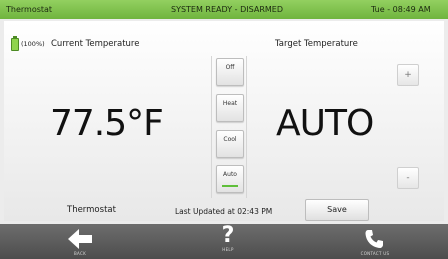  Describe the element at coordinates (228, 235) in the screenshot. I see `question-icon: ?` at that location.